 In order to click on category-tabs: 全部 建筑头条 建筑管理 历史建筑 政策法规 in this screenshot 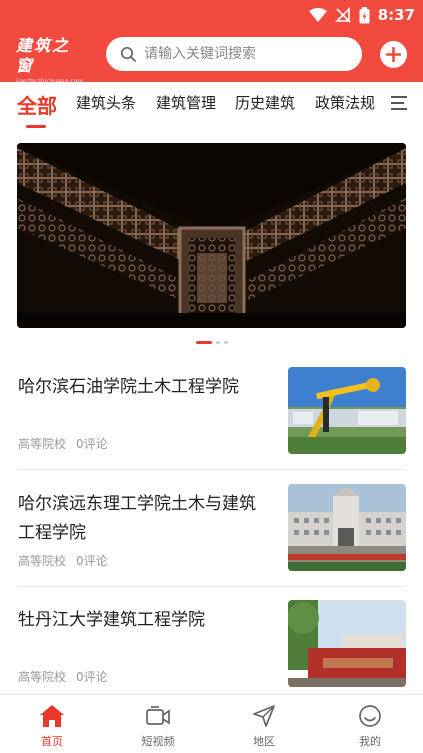, I will do `click(211, 106)`.